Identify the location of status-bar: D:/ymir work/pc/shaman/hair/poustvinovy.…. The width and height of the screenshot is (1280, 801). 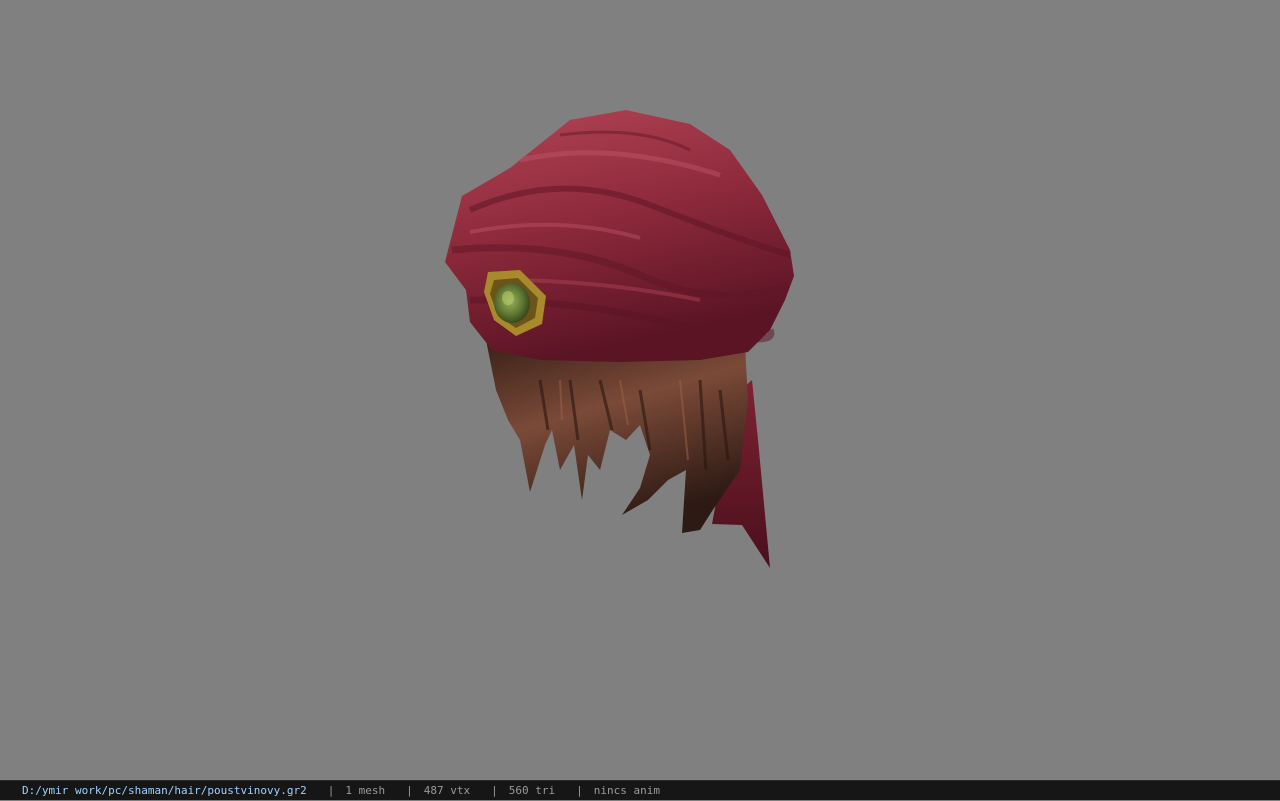
(640, 790).